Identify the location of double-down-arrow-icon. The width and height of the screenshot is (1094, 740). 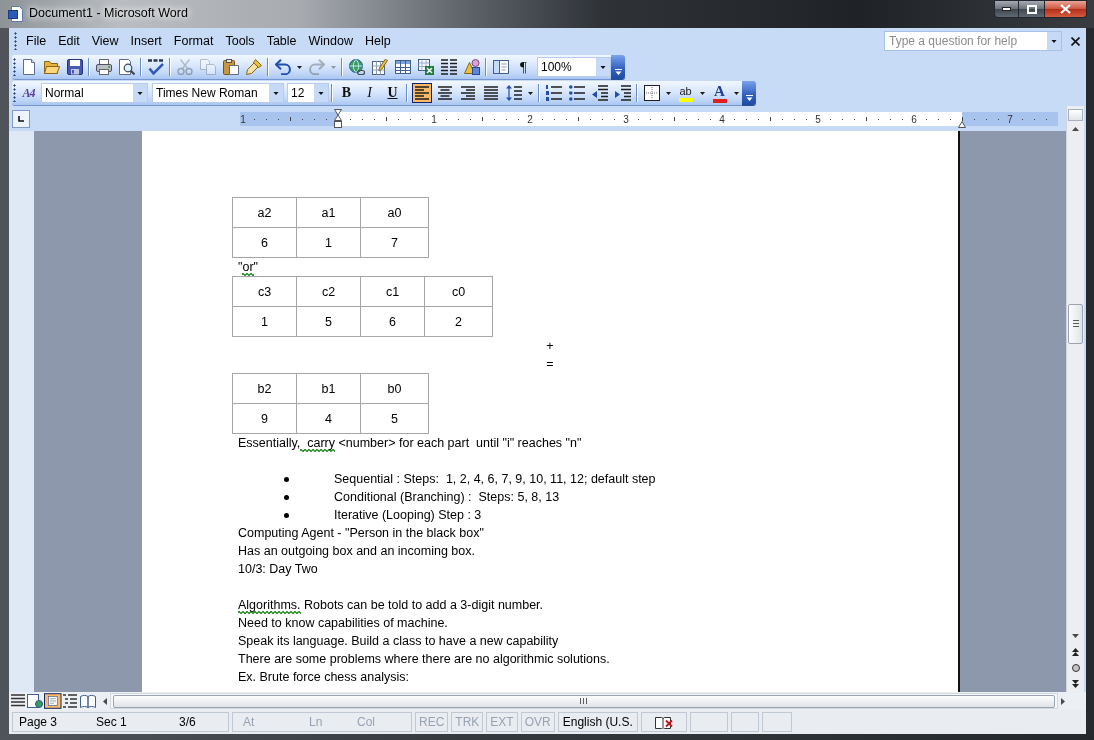
(1075, 684).